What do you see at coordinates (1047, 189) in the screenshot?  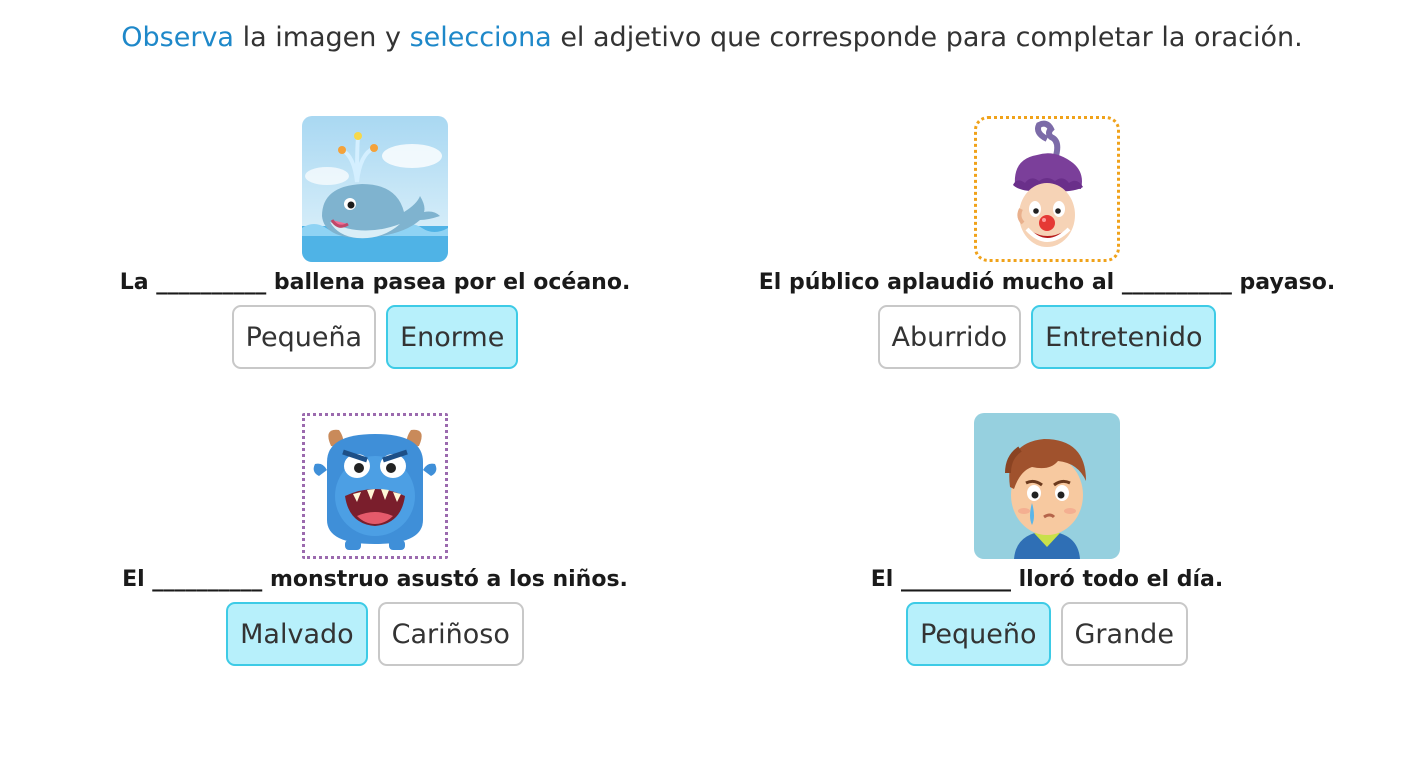 I see `clown-image` at bounding box center [1047, 189].